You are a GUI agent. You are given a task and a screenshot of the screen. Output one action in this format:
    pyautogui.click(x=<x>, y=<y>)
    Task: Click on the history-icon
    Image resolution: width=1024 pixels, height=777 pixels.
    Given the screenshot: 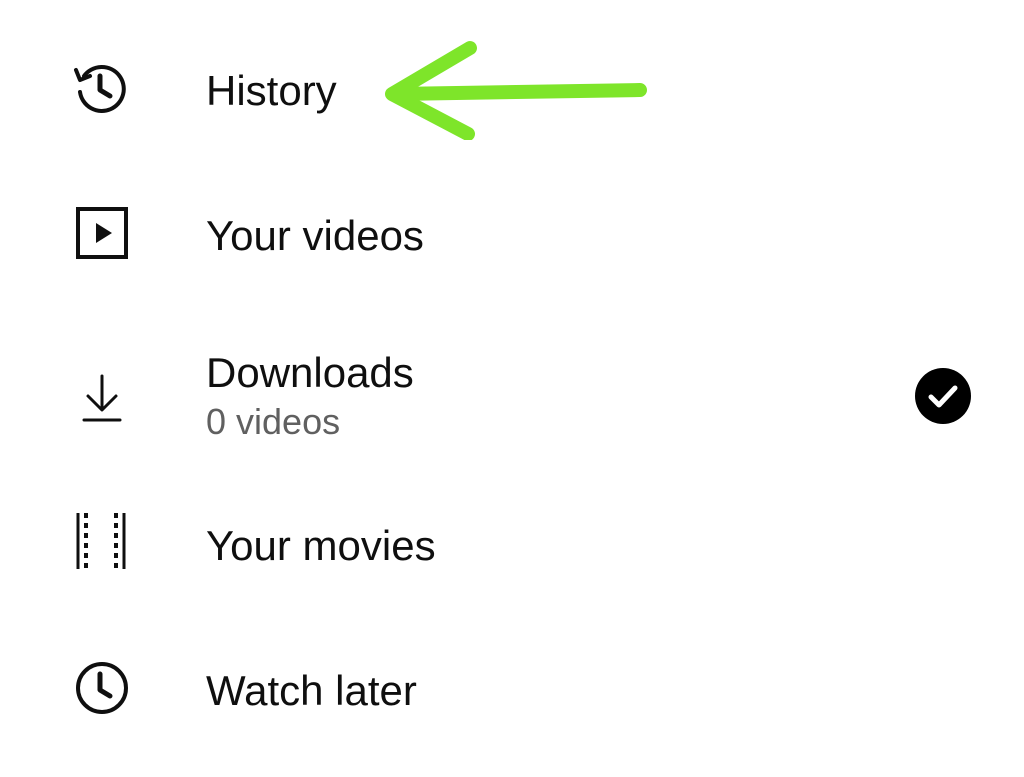 What is the action you would take?
    pyautogui.click(x=102, y=88)
    